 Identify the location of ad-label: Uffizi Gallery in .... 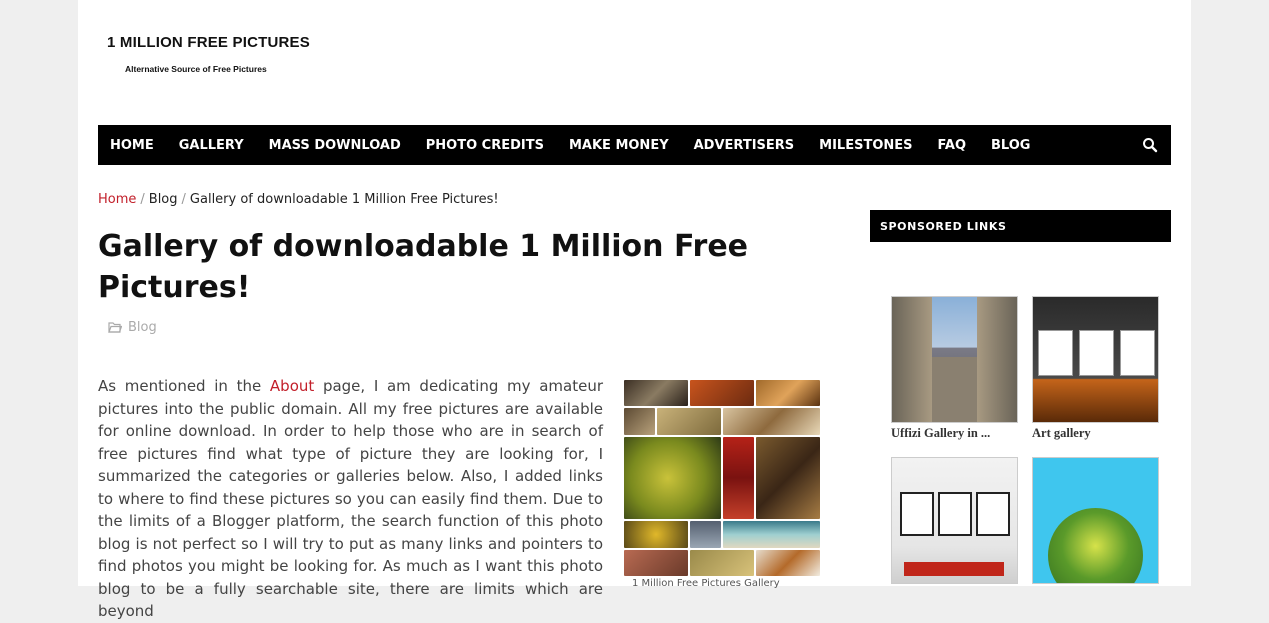
(954, 433).